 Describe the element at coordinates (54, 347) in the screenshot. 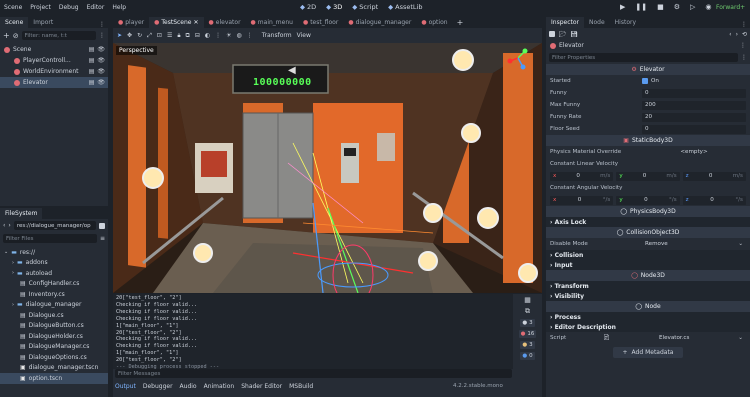

I see `file-item: ▤ DialogueManager.cs` at that location.